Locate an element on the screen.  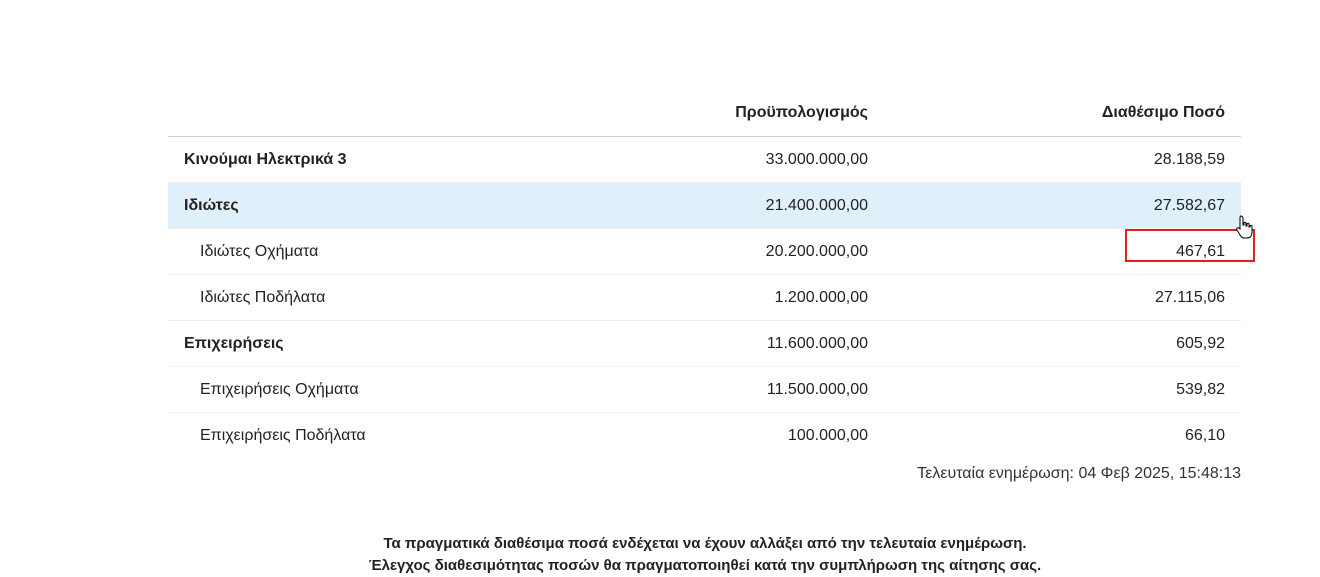
row-budget: 21.400.000,00 is located at coordinates (688, 205).